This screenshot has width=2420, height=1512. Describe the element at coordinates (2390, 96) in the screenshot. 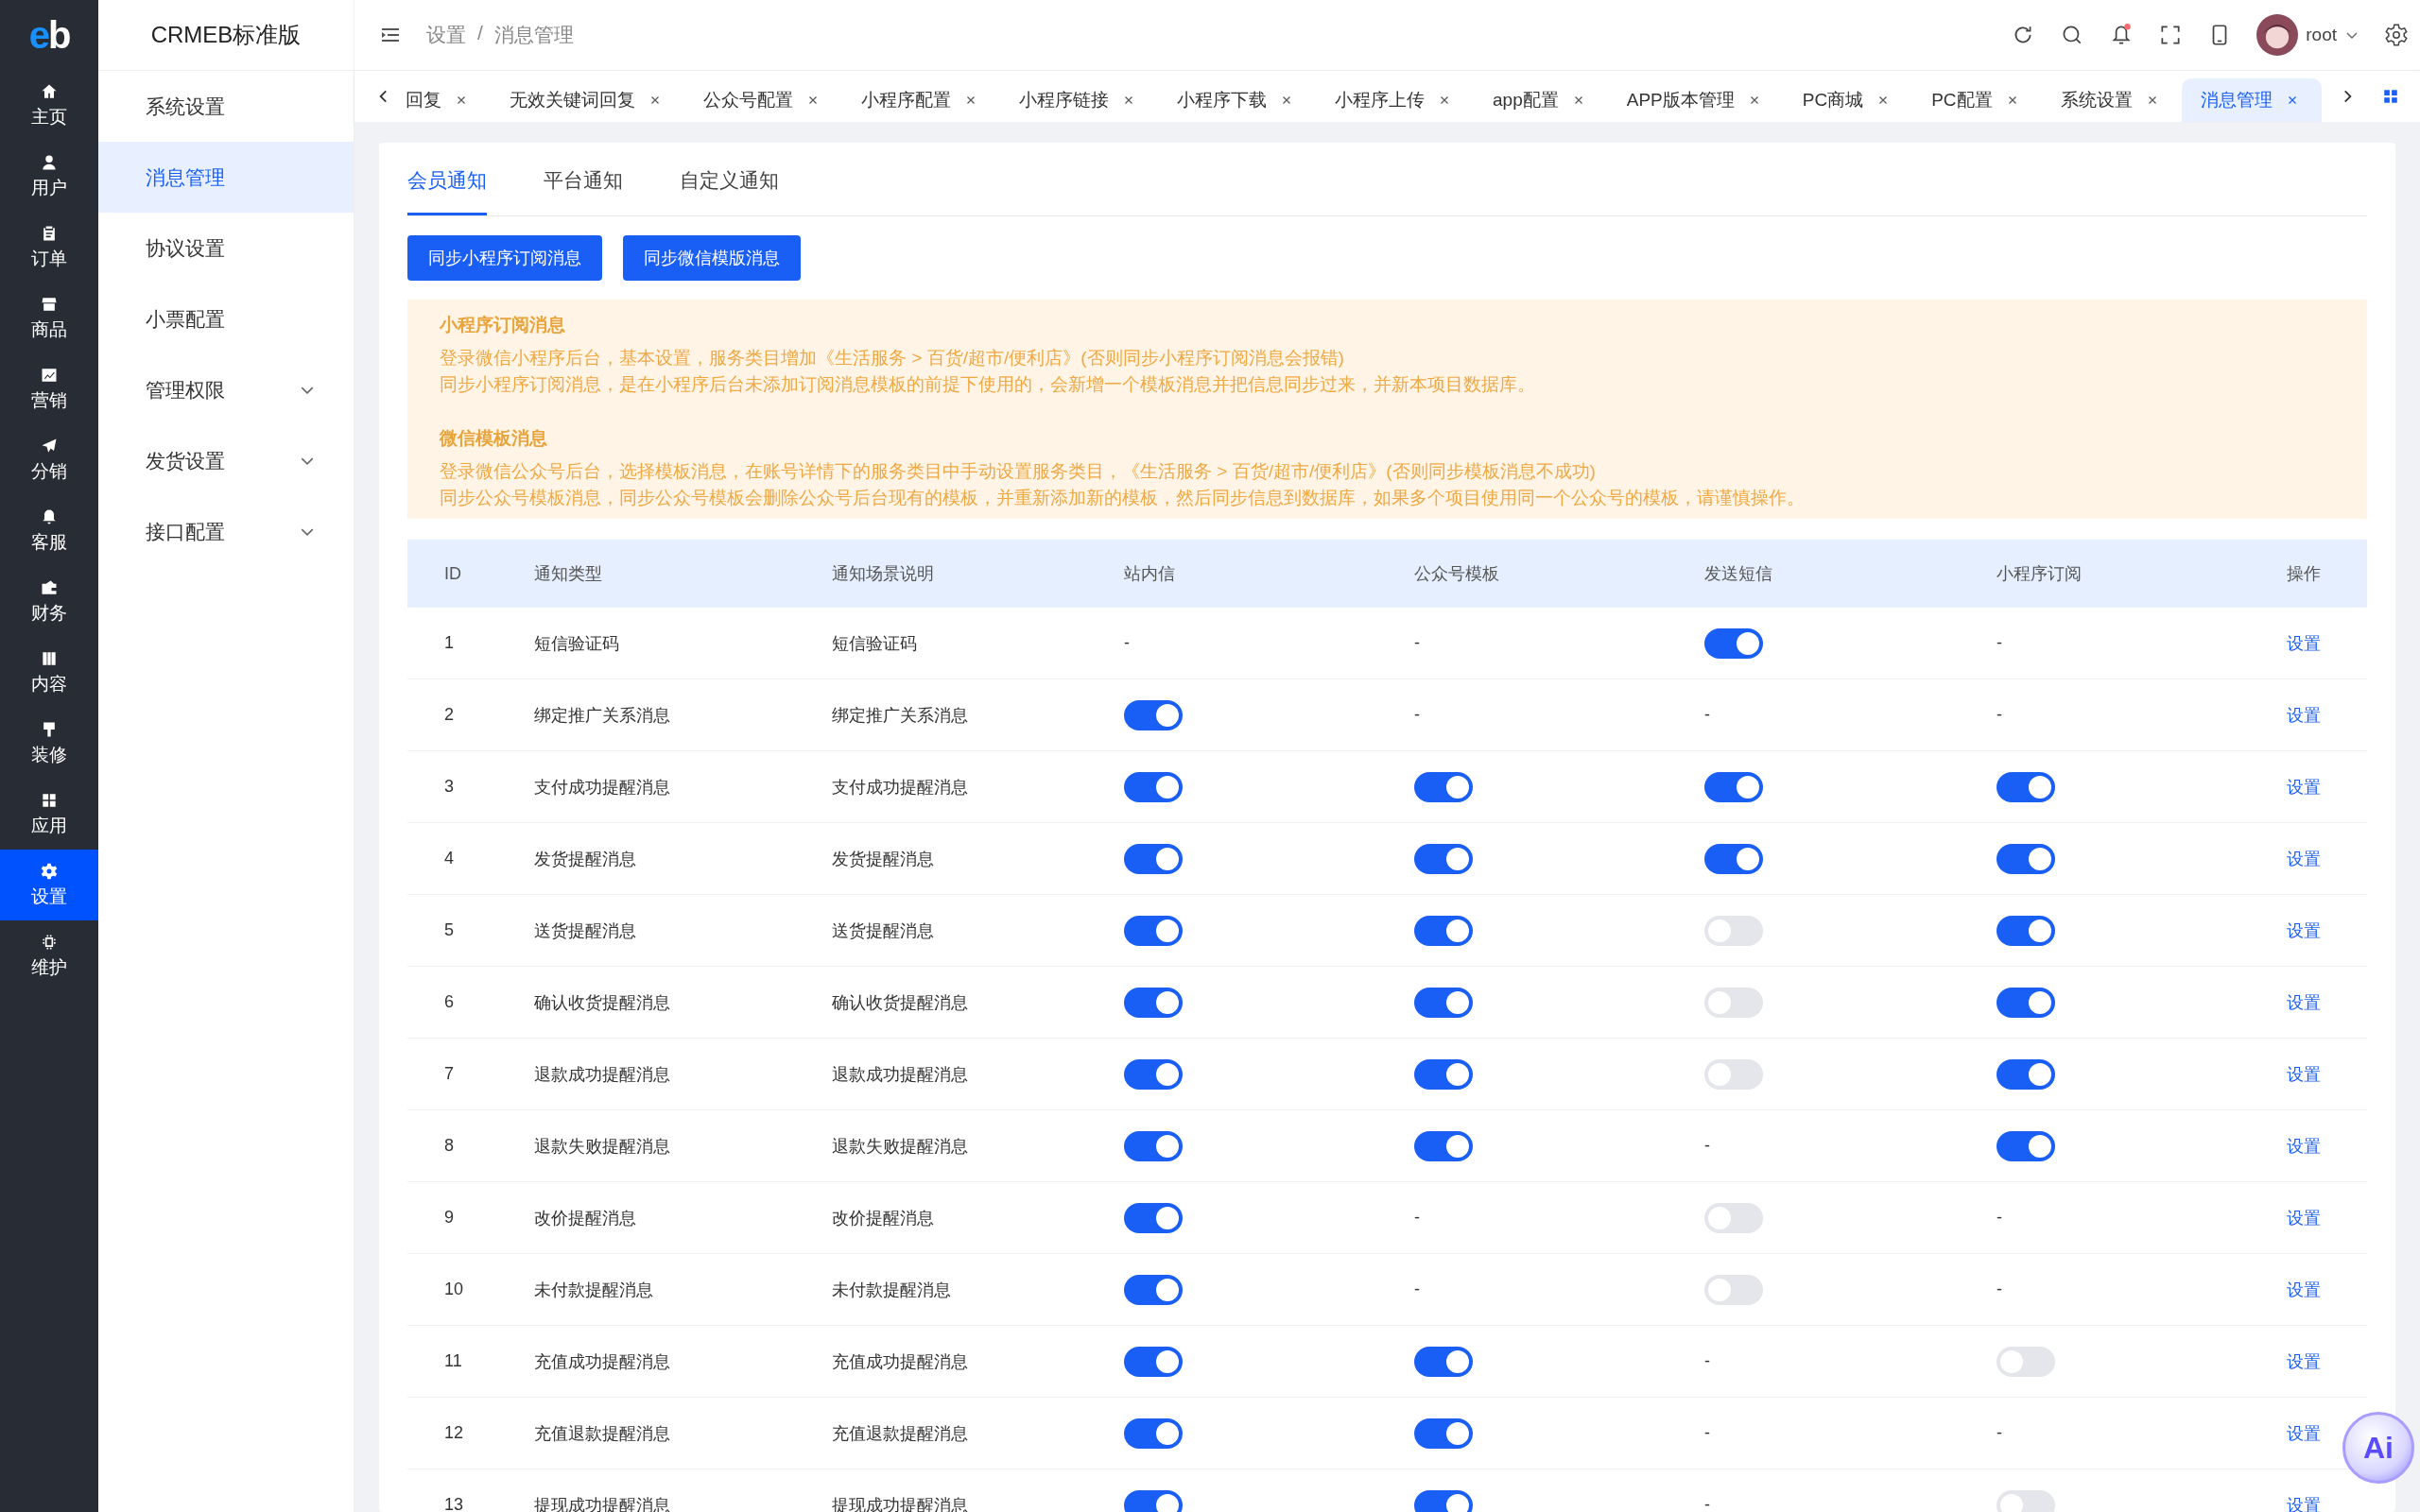

I see `grid-icon` at that location.